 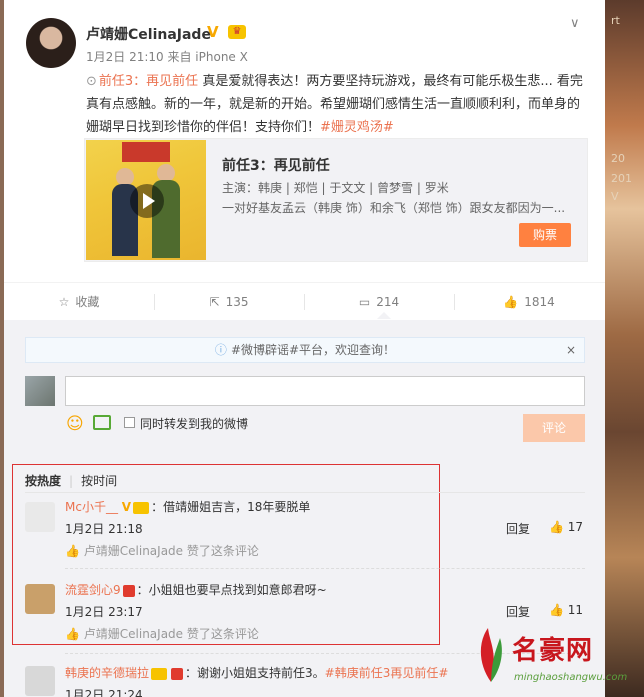 What do you see at coordinates (553, 651) in the screenshot?
I see `watermark-text: 名豪网` at bounding box center [553, 651].